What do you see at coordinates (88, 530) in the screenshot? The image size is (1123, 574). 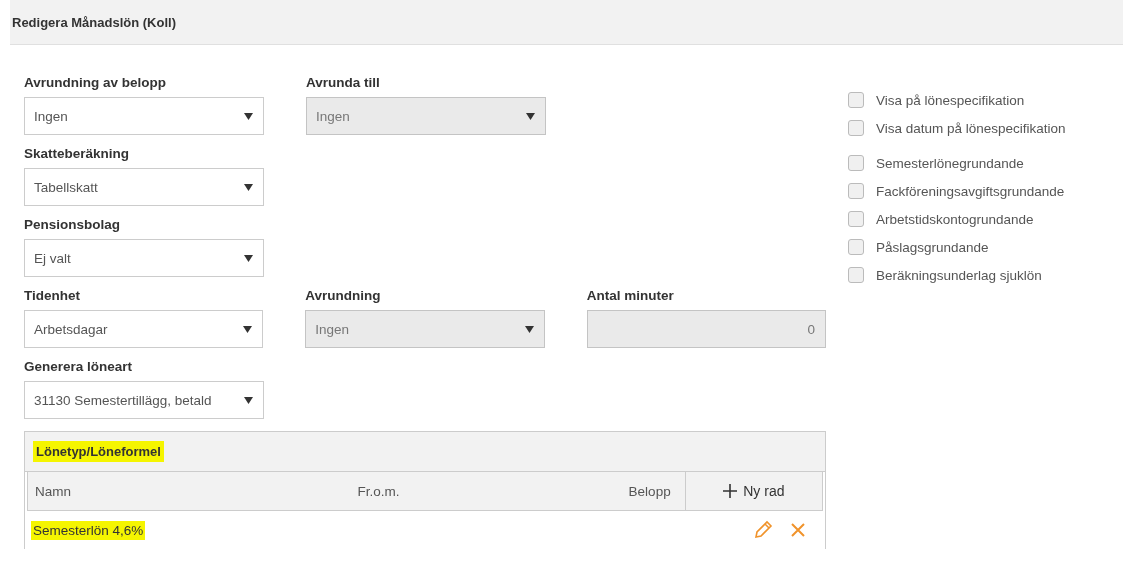 I see `table-cell: Semesterlön 4,6%` at bounding box center [88, 530].